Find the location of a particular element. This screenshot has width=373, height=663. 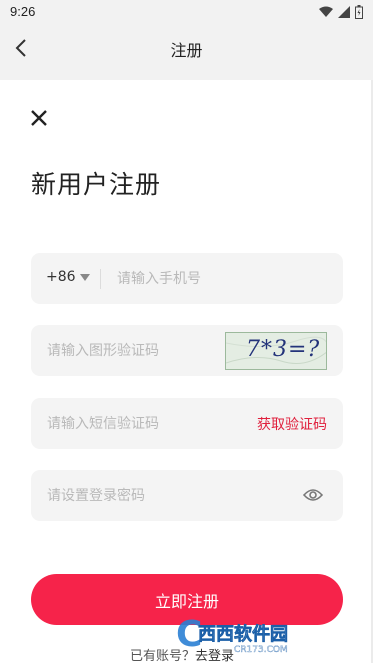

sms-field: 获取验证码 is located at coordinates (187, 423).